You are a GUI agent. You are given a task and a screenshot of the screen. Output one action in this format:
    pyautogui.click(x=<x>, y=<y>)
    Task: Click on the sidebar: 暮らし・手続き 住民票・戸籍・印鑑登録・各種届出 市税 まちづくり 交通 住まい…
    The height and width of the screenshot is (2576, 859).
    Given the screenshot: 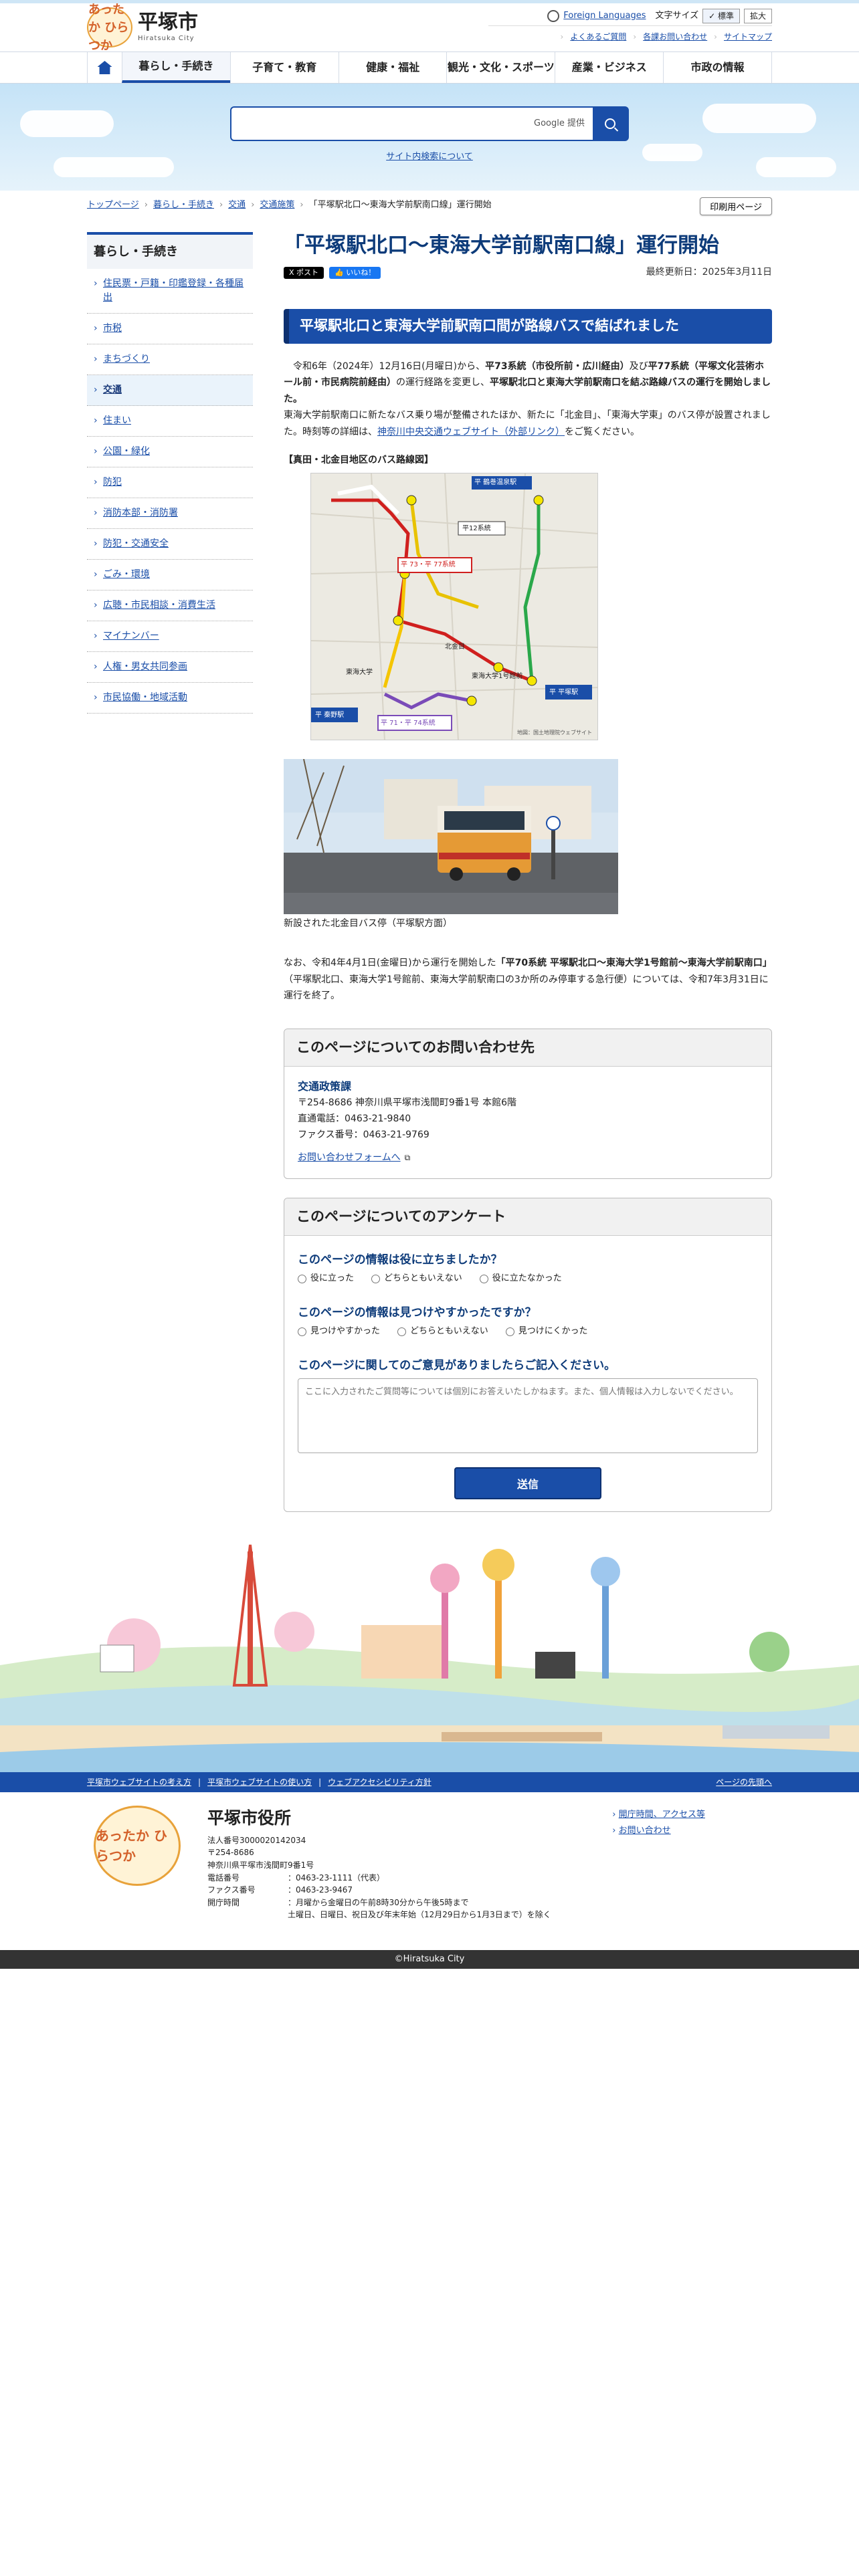 What is the action you would take?
    pyautogui.click(x=170, y=882)
    